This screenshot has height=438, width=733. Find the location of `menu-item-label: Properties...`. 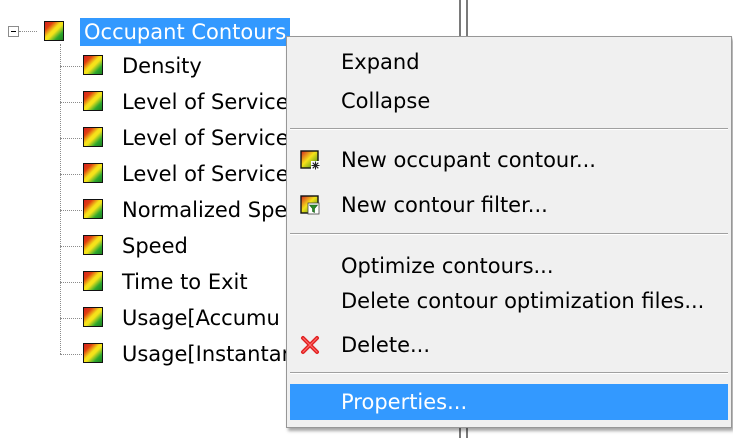

menu-item-label: Properties... is located at coordinates (404, 402).